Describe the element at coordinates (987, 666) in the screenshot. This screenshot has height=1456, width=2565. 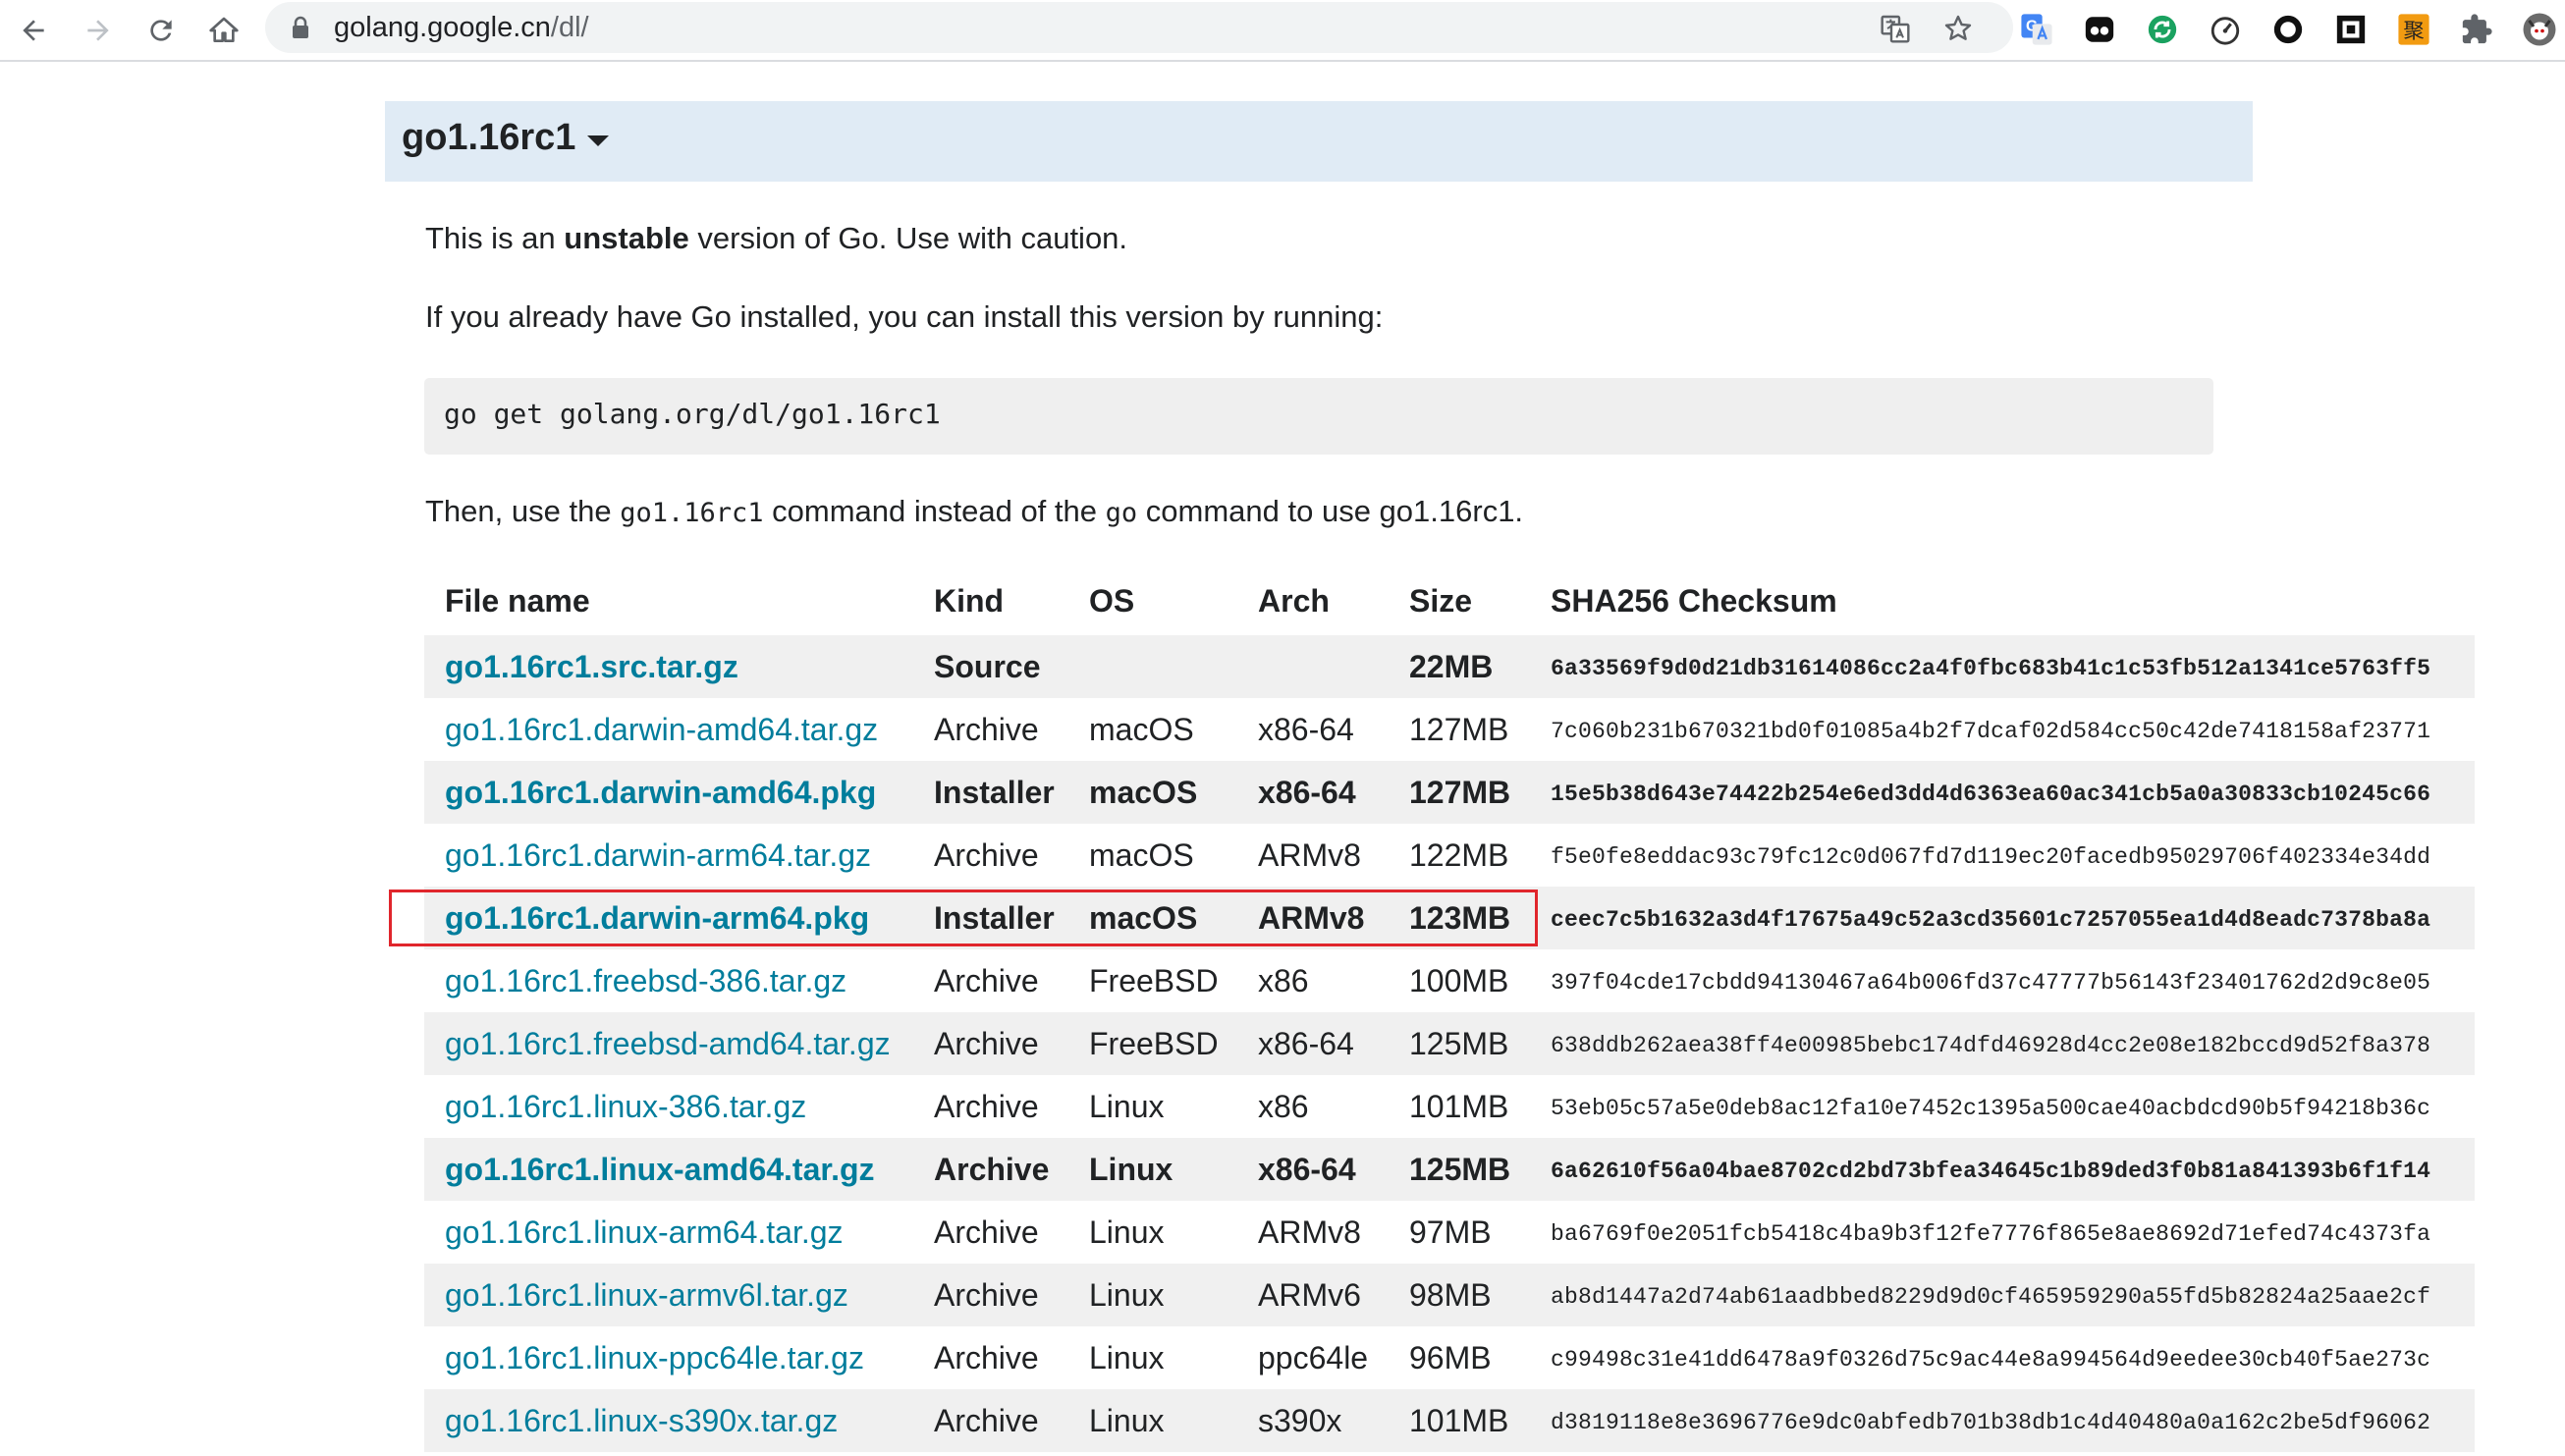
I see `kind-cell: Source` at that location.